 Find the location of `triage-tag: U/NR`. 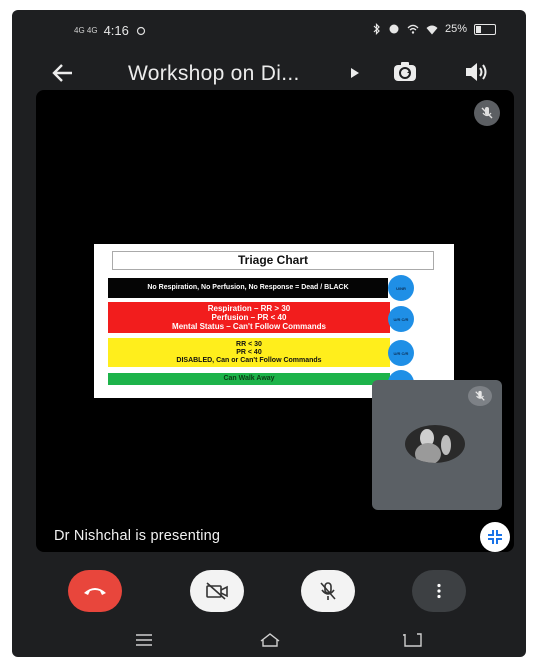

triage-tag: U/NR is located at coordinates (401, 288).